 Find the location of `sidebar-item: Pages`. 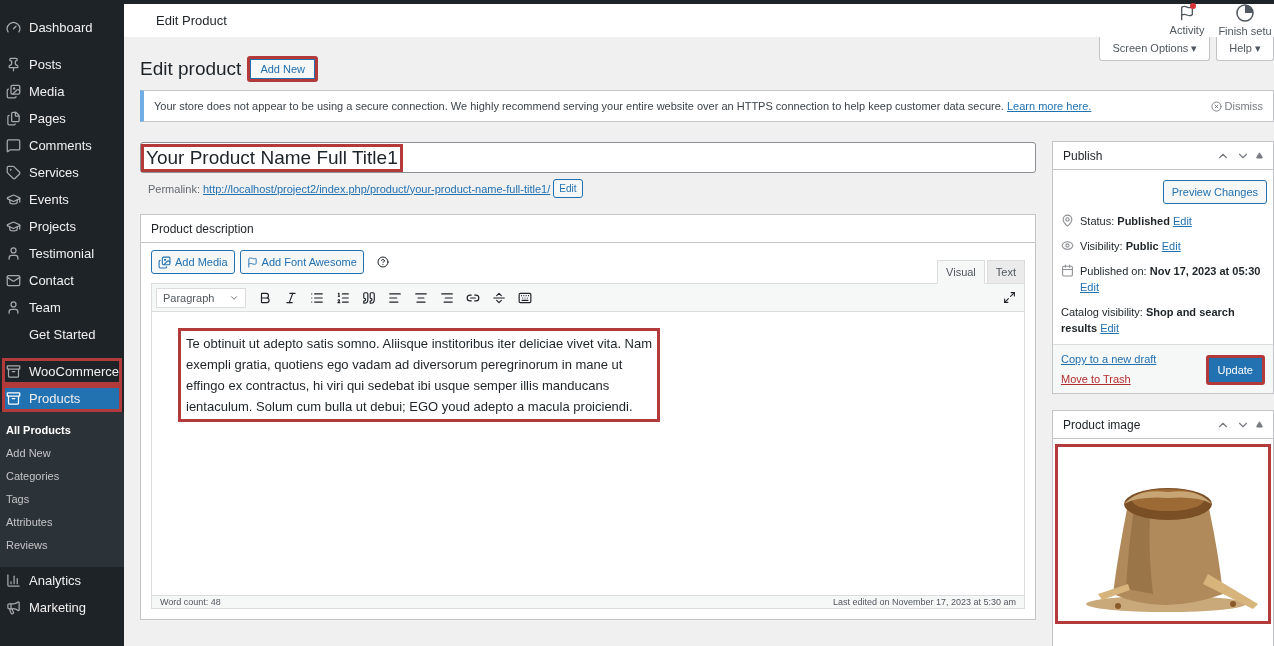

sidebar-item: Pages is located at coordinates (62, 118).